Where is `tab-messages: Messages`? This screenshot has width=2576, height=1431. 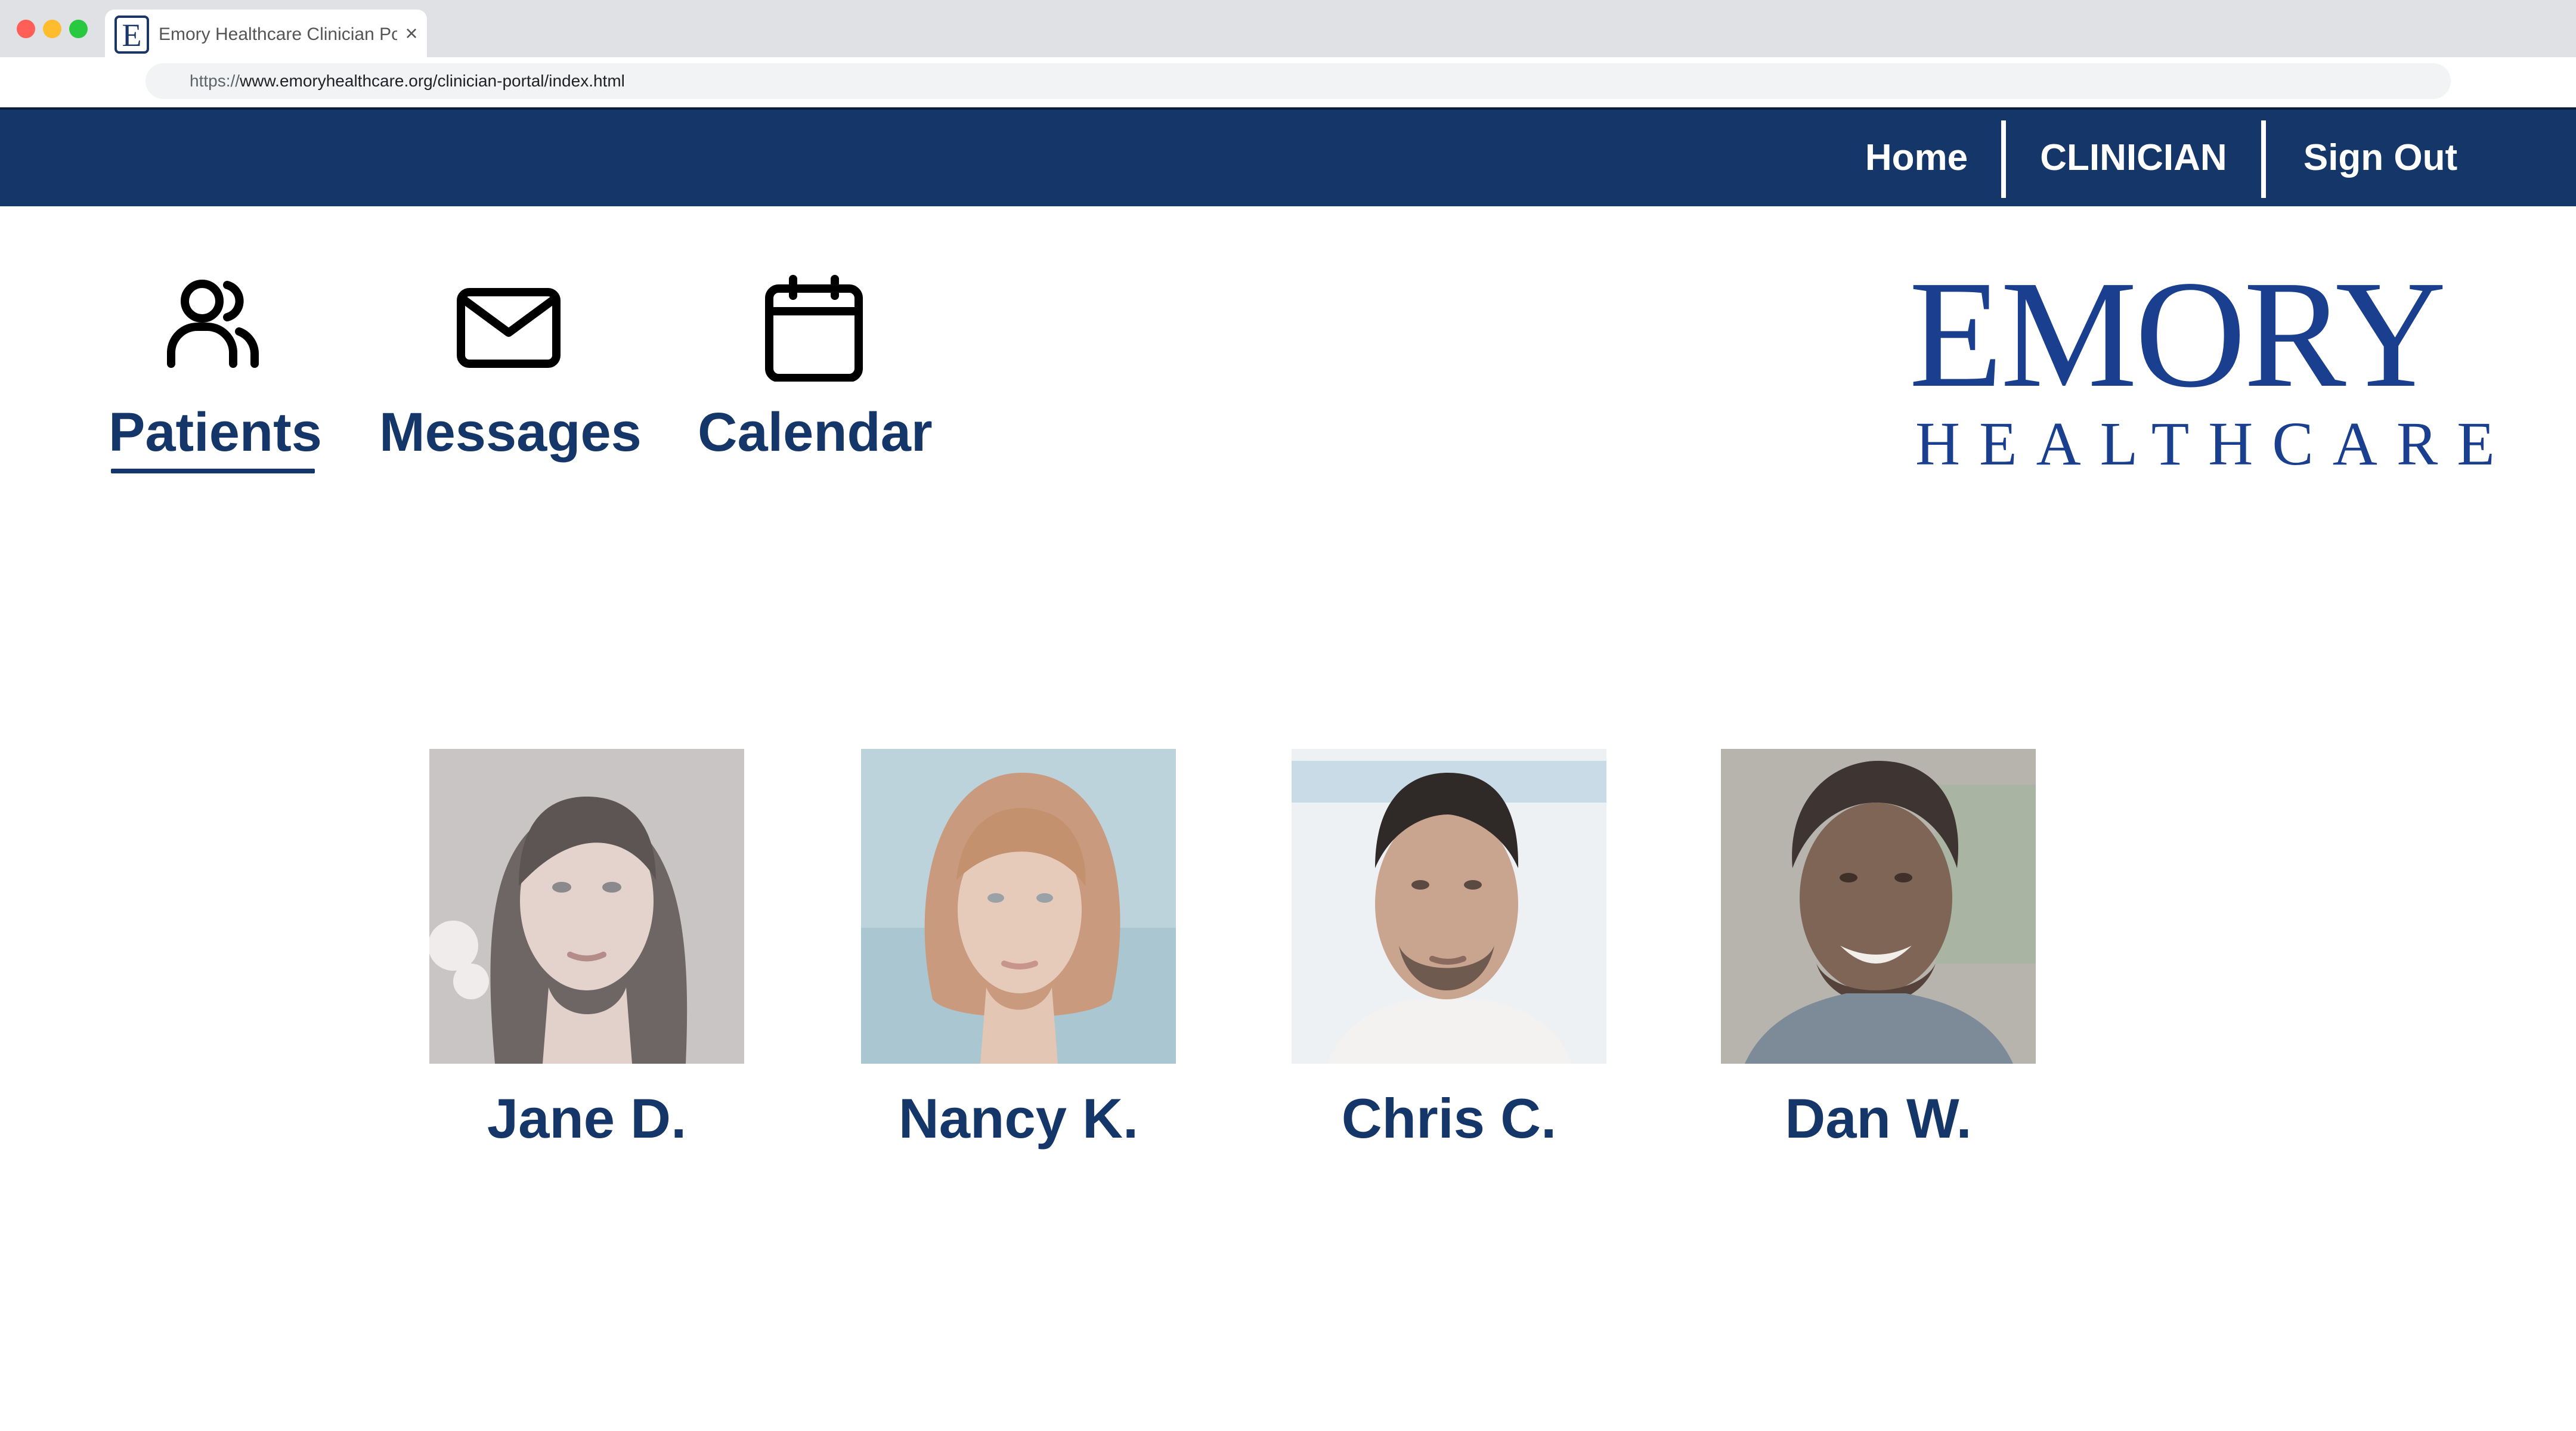 tab-messages: Messages is located at coordinates (511, 378).